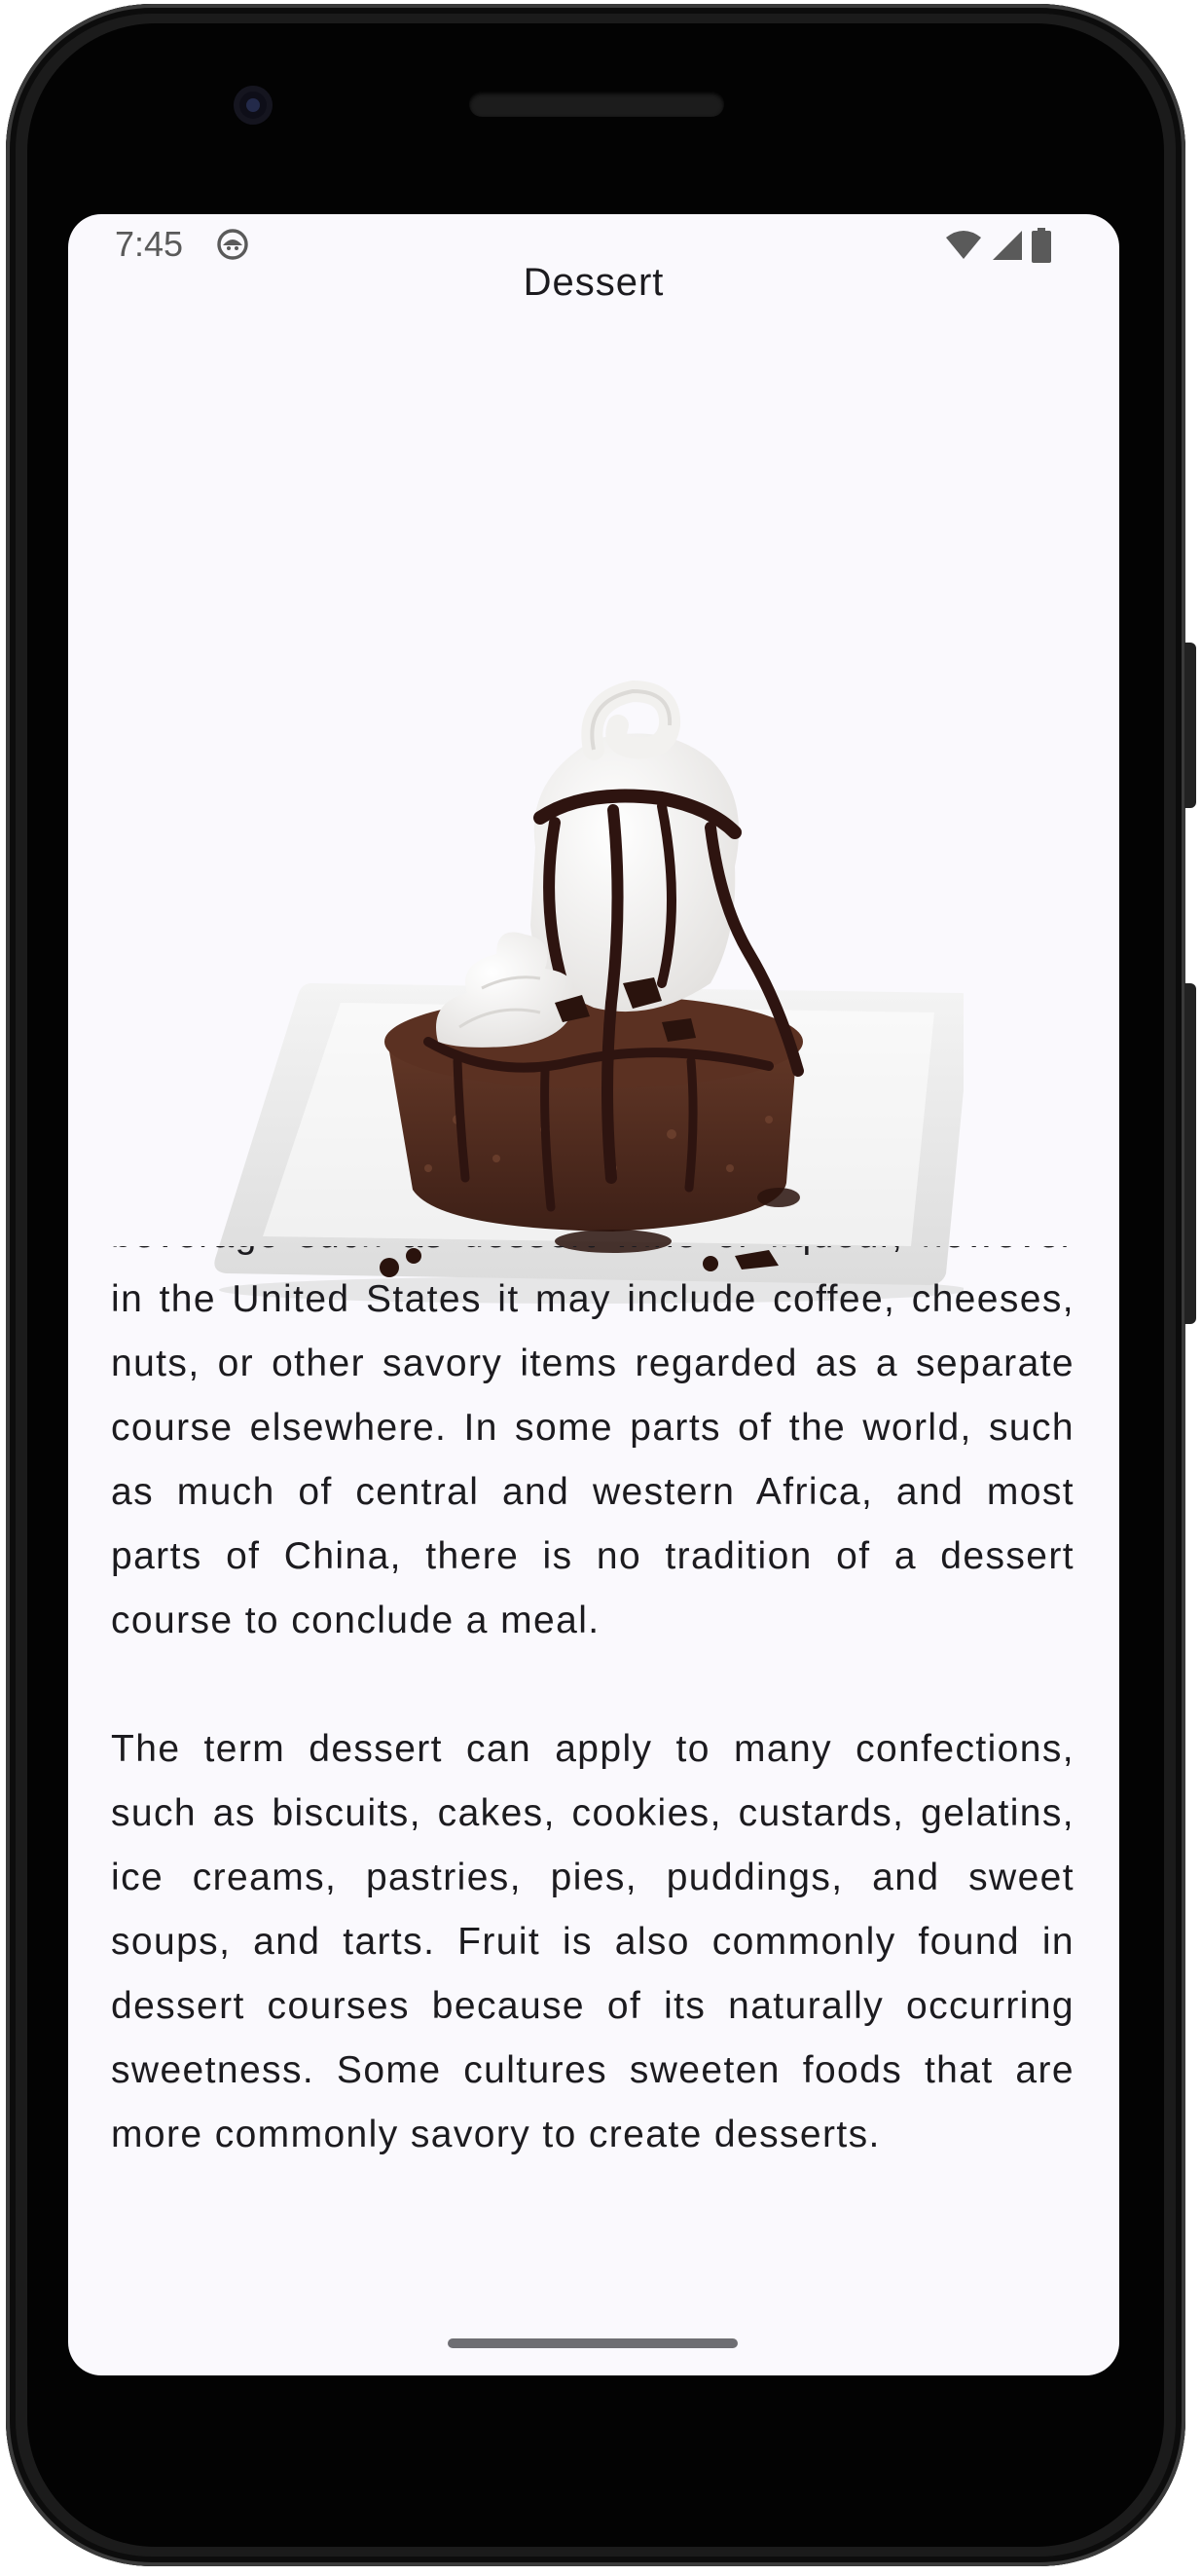 Image resolution: width=1202 pixels, height=2576 pixels. I want to click on volume-button, so click(1190, 1153).